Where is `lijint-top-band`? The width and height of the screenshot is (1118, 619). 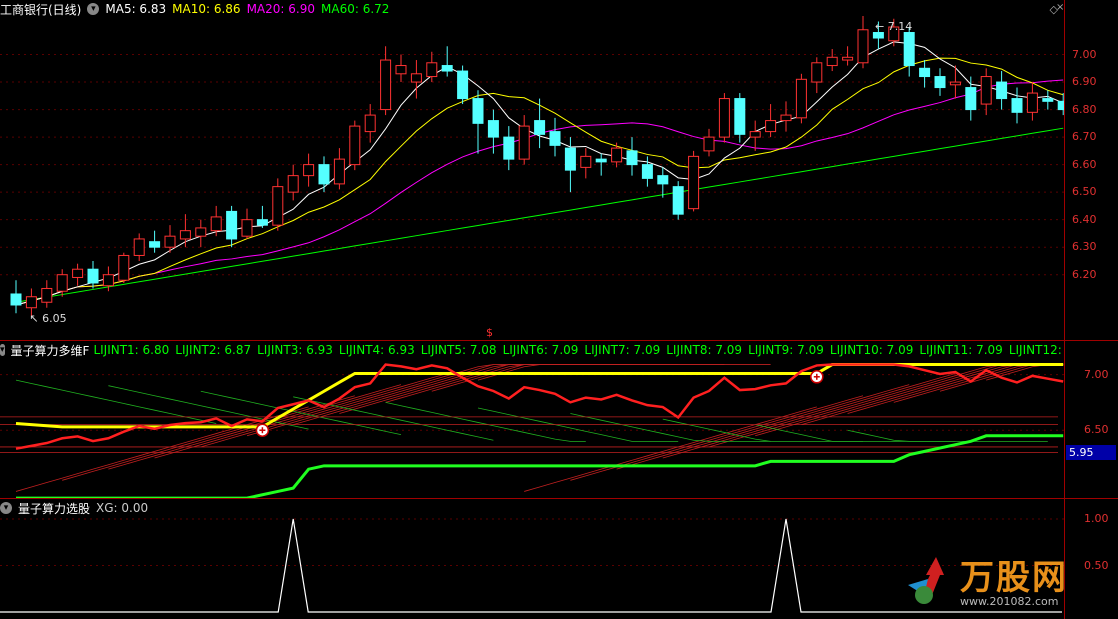 lijint-top-band is located at coordinates (539, 396).